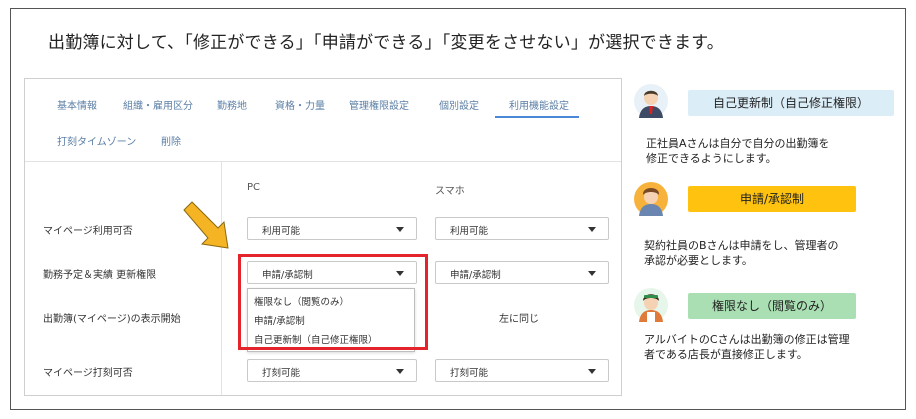  What do you see at coordinates (772, 199) in the screenshot?
I see `badge-approval: 申請/承認制` at bounding box center [772, 199].